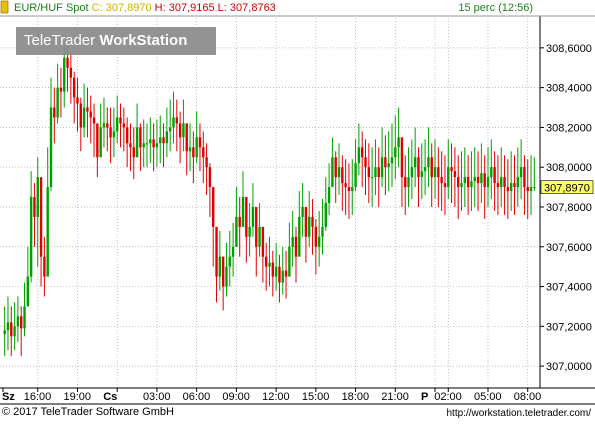 Image resolution: width=595 pixels, height=424 pixels. I want to click on x-tick-label: 12:00, so click(276, 397).